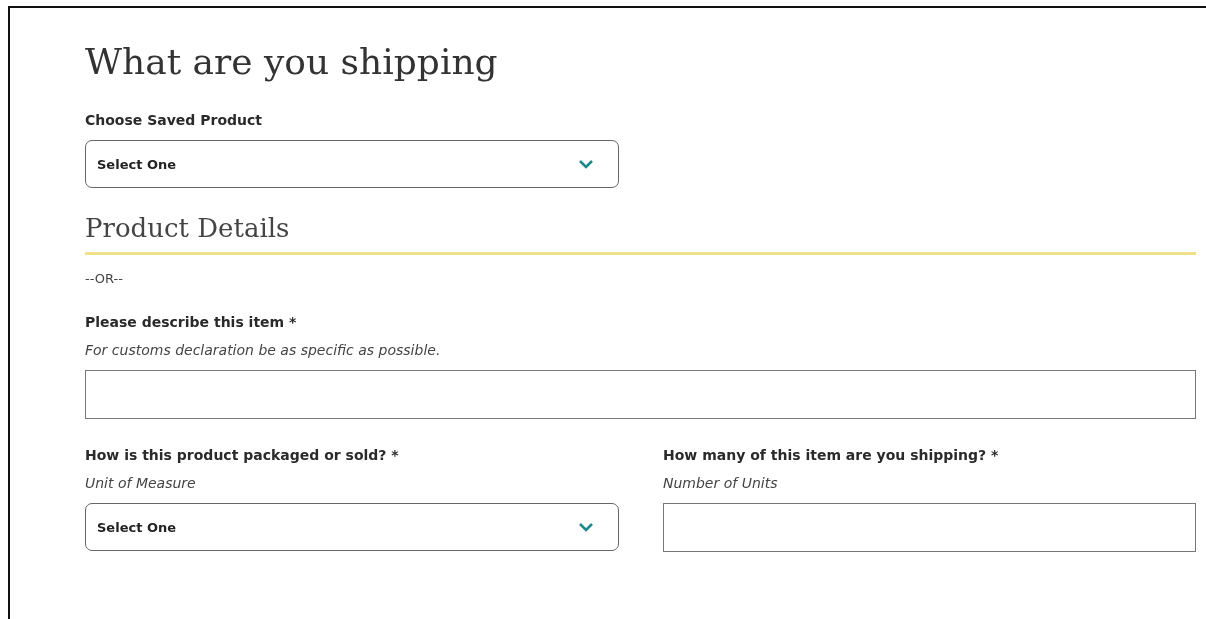 The image size is (1206, 619). What do you see at coordinates (352, 527) in the screenshot?
I see `unit-select: Select One` at bounding box center [352, 527].